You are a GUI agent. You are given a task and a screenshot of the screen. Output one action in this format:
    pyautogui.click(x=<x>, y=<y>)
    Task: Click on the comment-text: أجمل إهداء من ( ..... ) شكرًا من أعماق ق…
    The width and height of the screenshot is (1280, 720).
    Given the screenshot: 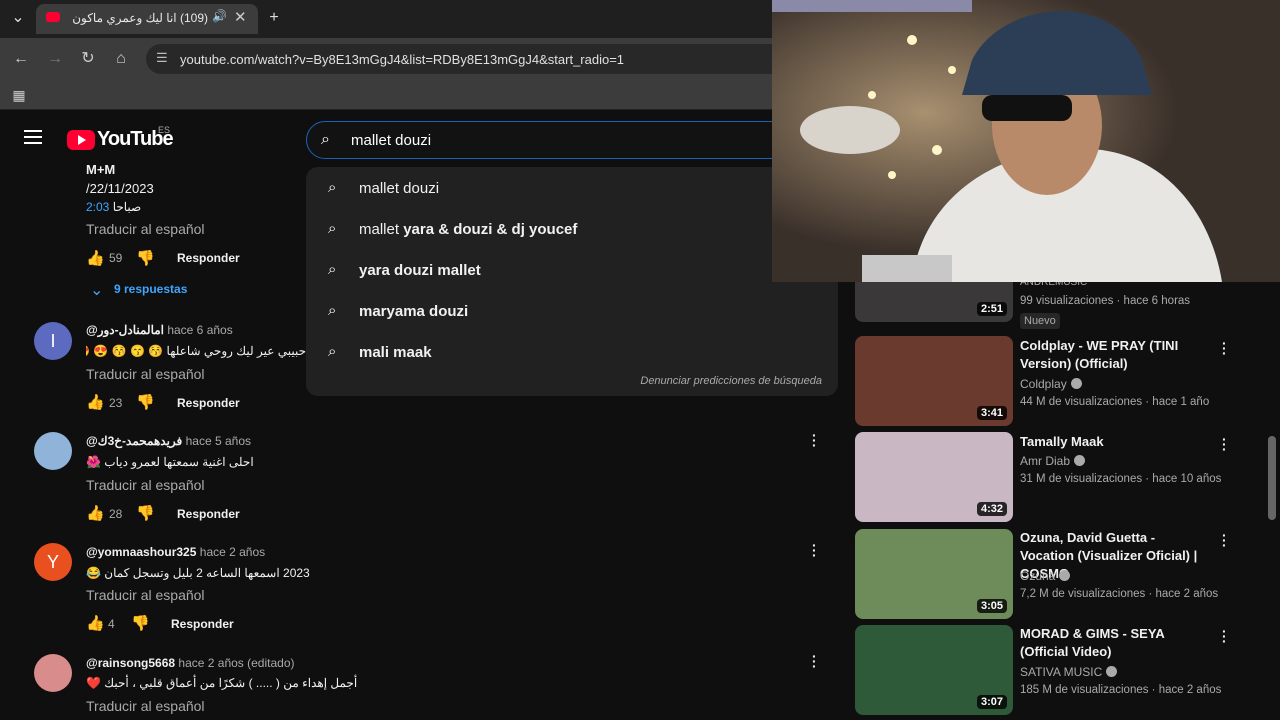 What is the action you would take?
    pyautogui.click(x=222, y=683)
    